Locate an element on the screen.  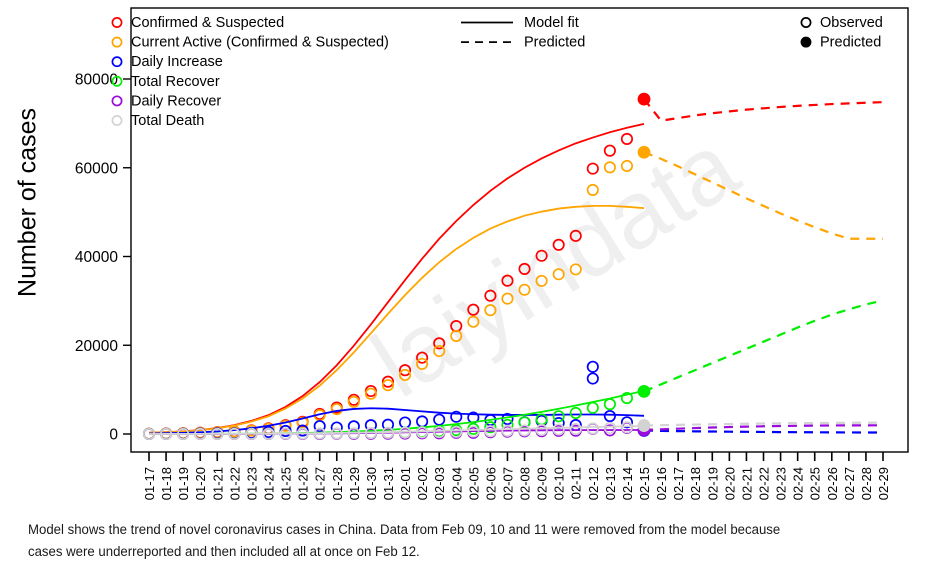
legend-label: Observed is located at coordinates (851, 23).